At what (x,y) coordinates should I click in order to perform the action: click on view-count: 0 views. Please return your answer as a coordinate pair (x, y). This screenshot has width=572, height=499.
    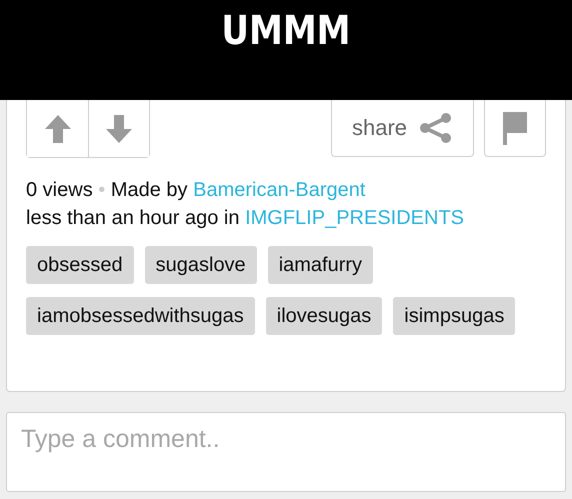
    Looking at the image, I should click on (59, 190).